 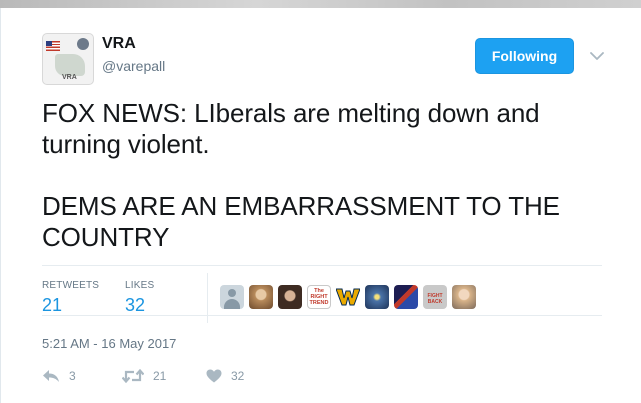 I want to click on chevron-down-icon, so click(x=597, y=56).